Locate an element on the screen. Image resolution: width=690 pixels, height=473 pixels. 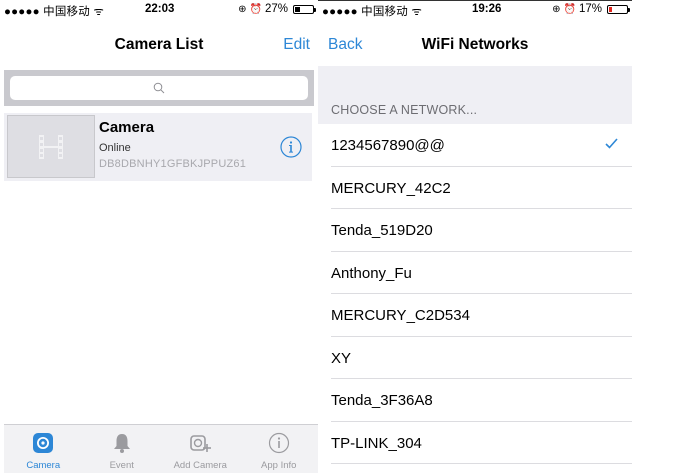
status-right: ⊕ ⏰ 17% is located at coordinates (591, 9).